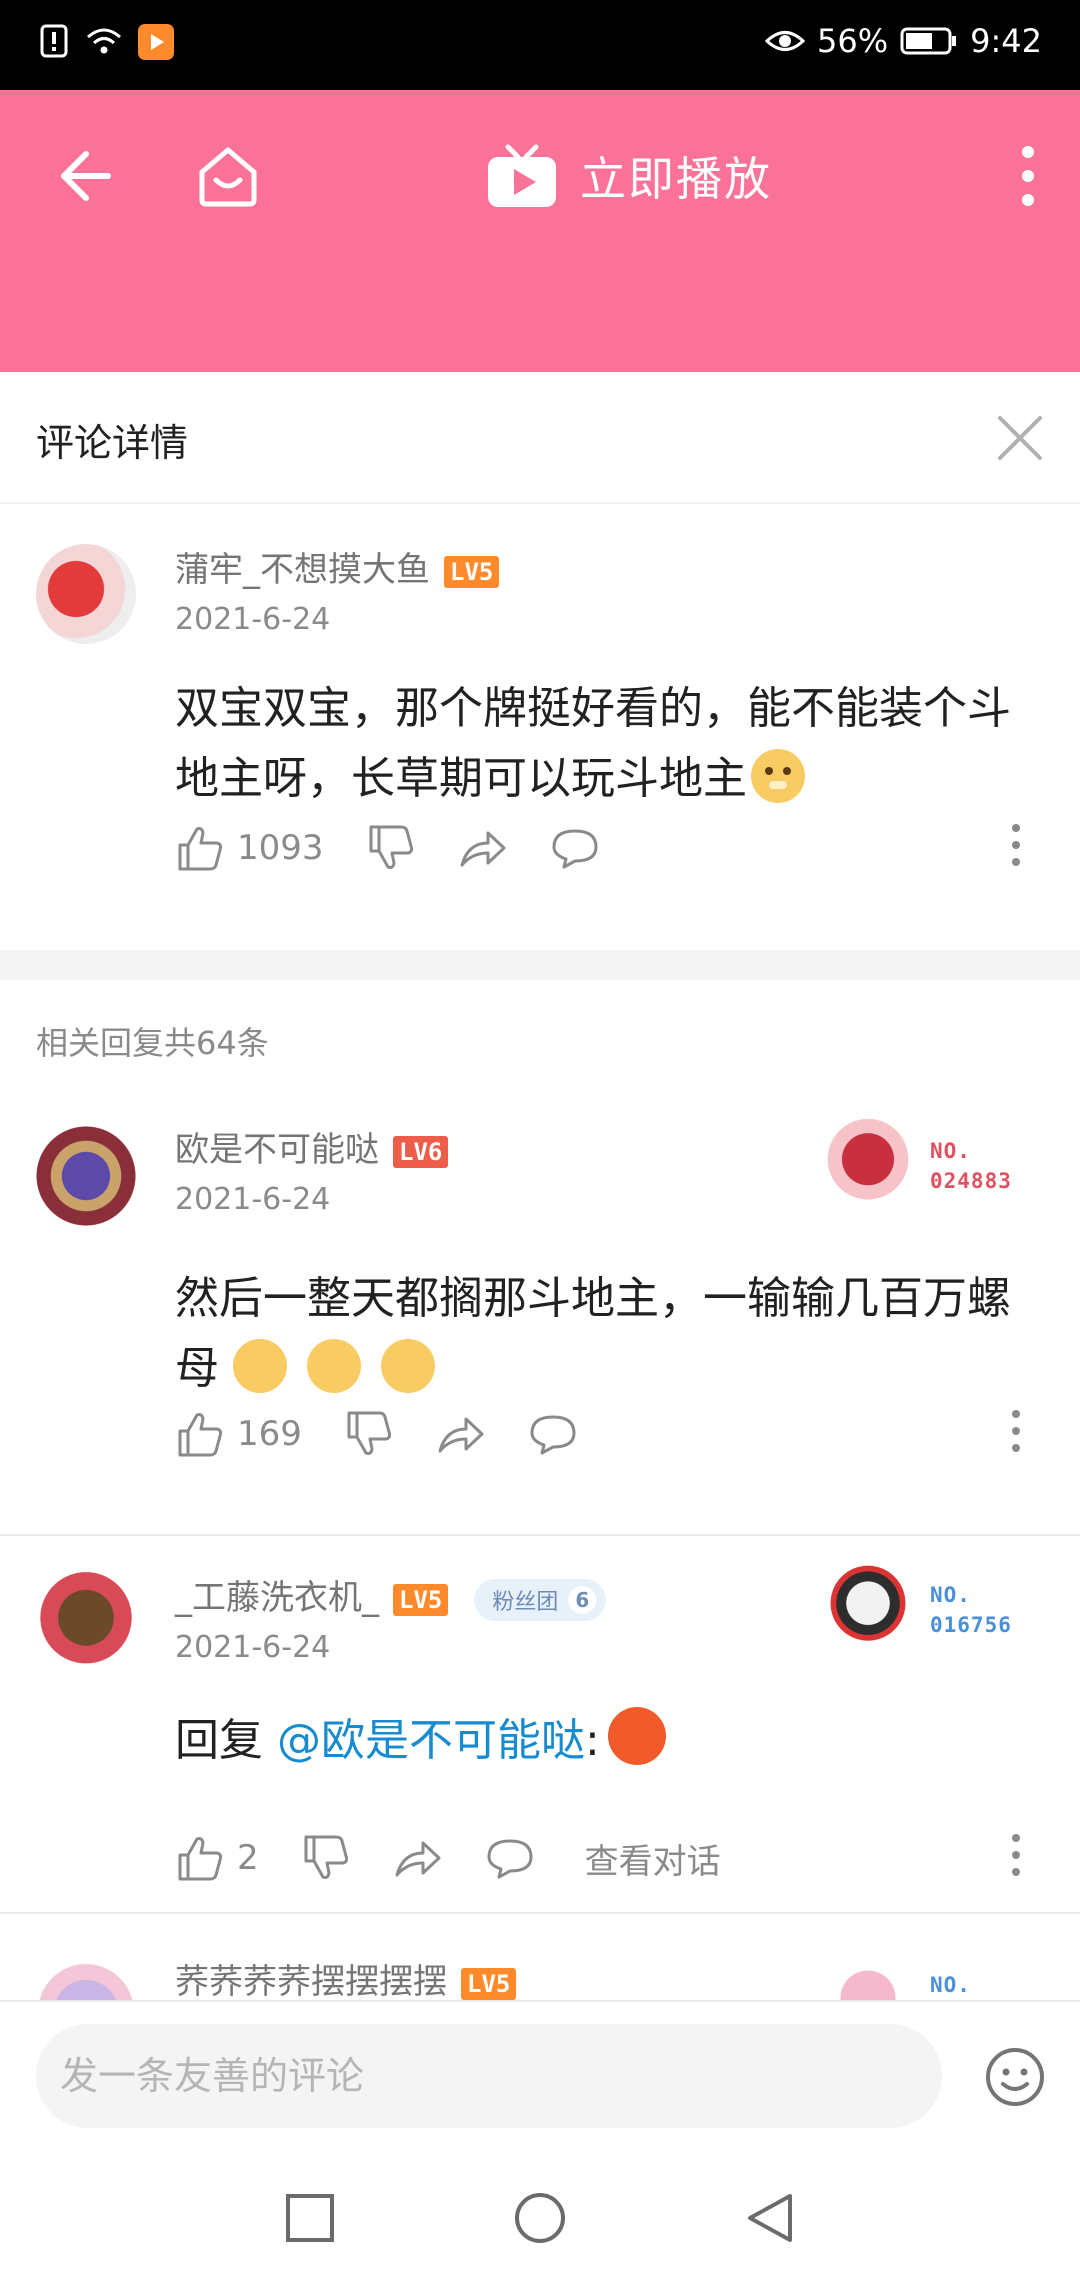 Image resolution: width=1080 pixels, height=2280 pixels. What do you see at coordinates (448, 1858) in the screenshot?
I see `comment-actions: 2 查看对话` at bounding box center [448, 1858].